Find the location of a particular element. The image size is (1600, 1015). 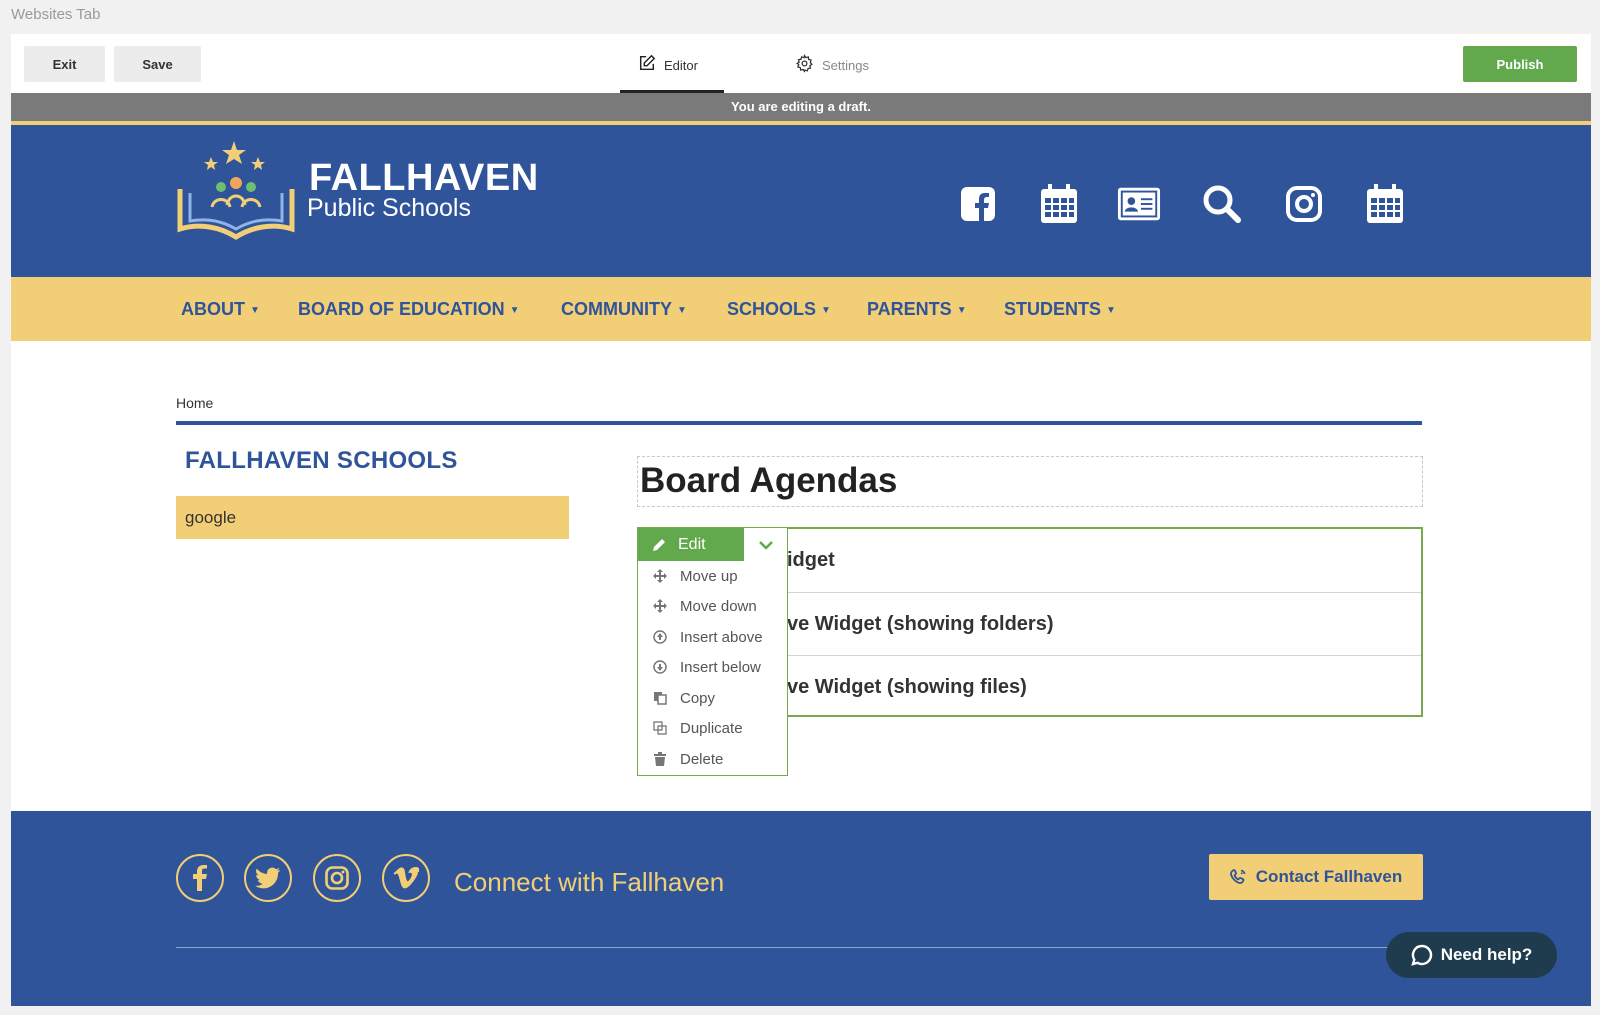

id-card-icon is located at coordinates (1139, 204).